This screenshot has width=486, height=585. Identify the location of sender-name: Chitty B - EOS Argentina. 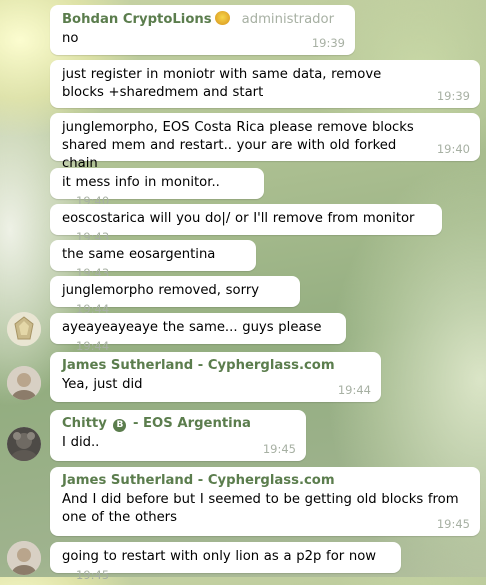
(179, 424).